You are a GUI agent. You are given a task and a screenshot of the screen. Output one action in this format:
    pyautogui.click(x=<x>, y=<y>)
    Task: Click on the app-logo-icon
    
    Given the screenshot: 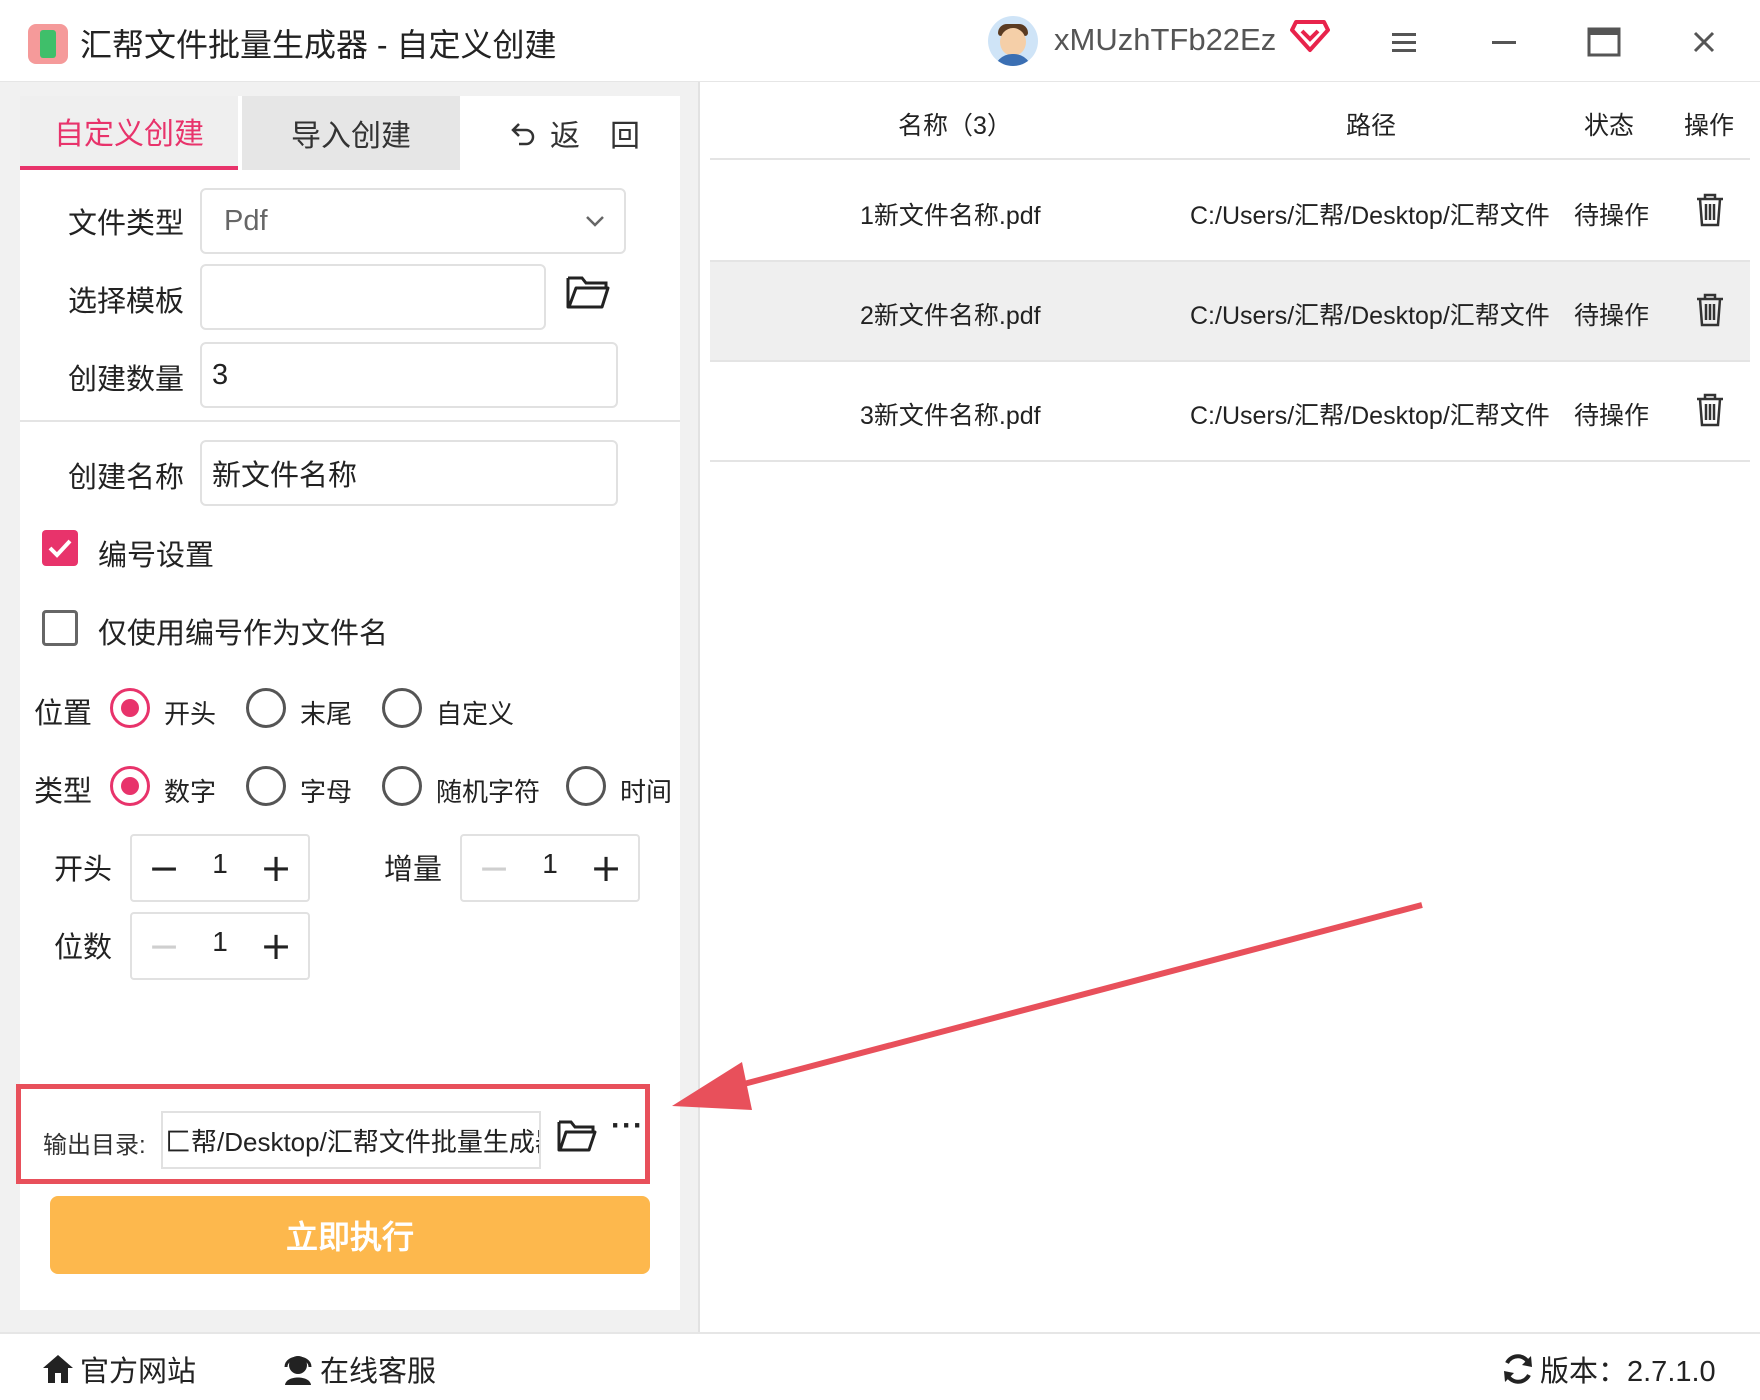 What is the action you would take?
    pyautogui.click(x=48, y=44)
    